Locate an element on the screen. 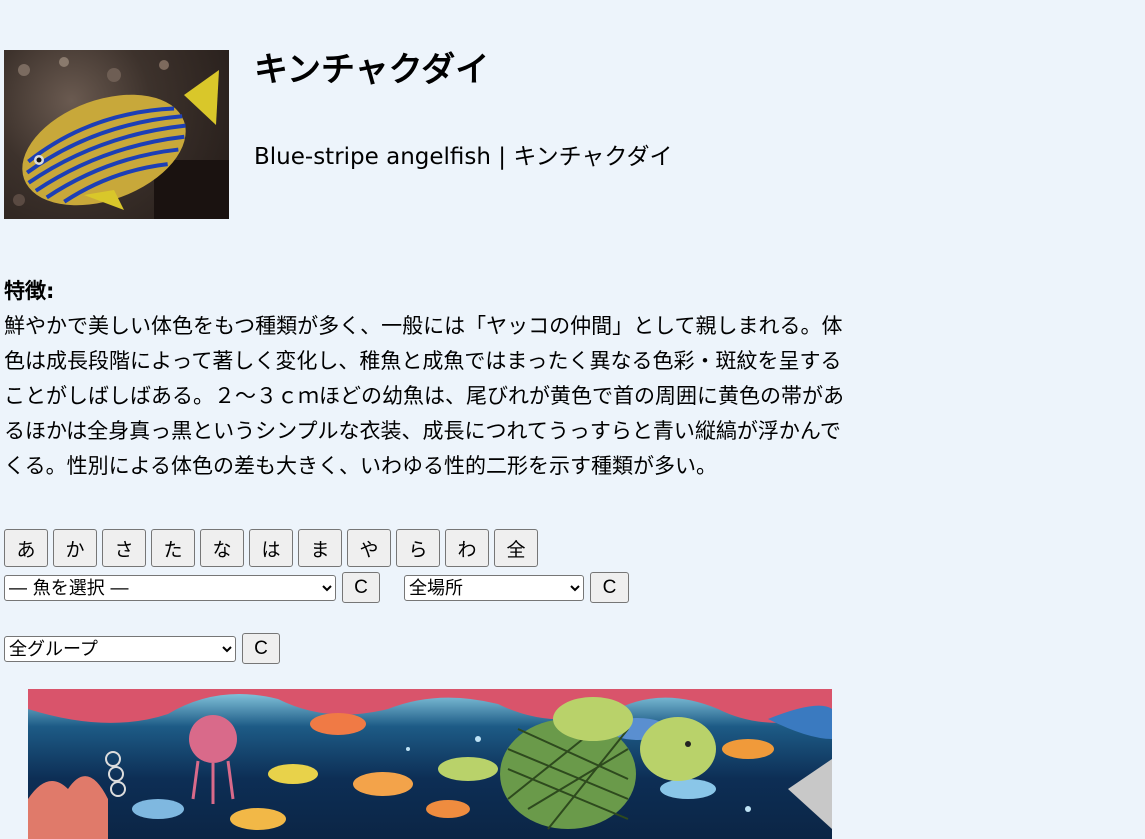  kana-button-sa: さ is located at coordinates (124, 548).